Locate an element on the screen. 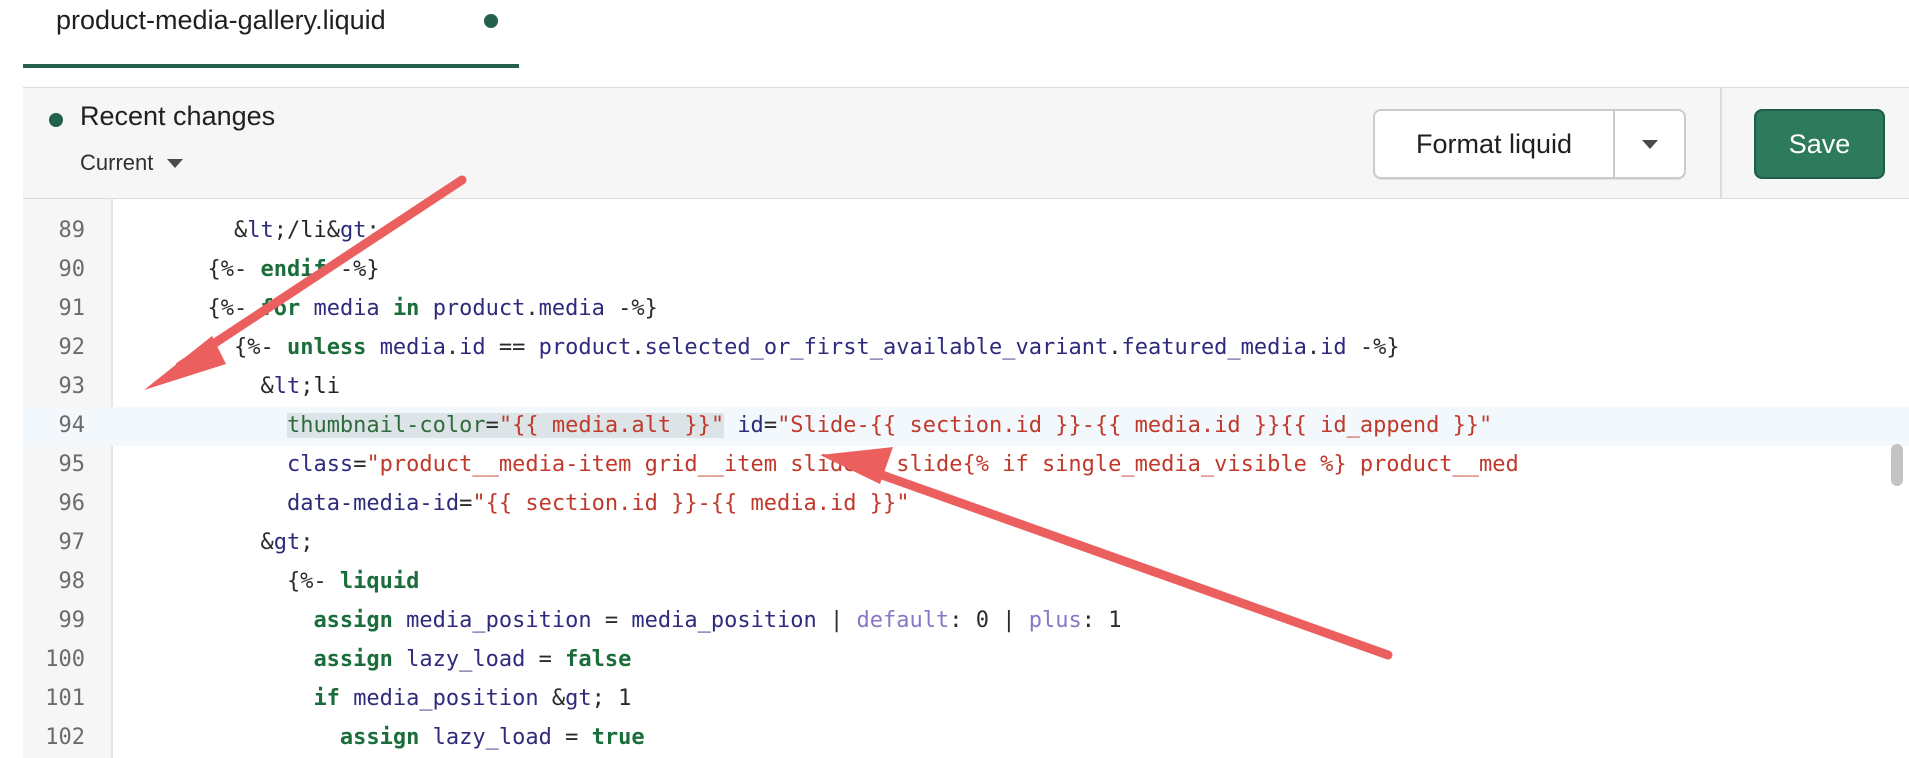 This screenshot has width=1909, height=758. code-line-89: 89 &lt;/li&gt; is located at coordinates (966, 231).